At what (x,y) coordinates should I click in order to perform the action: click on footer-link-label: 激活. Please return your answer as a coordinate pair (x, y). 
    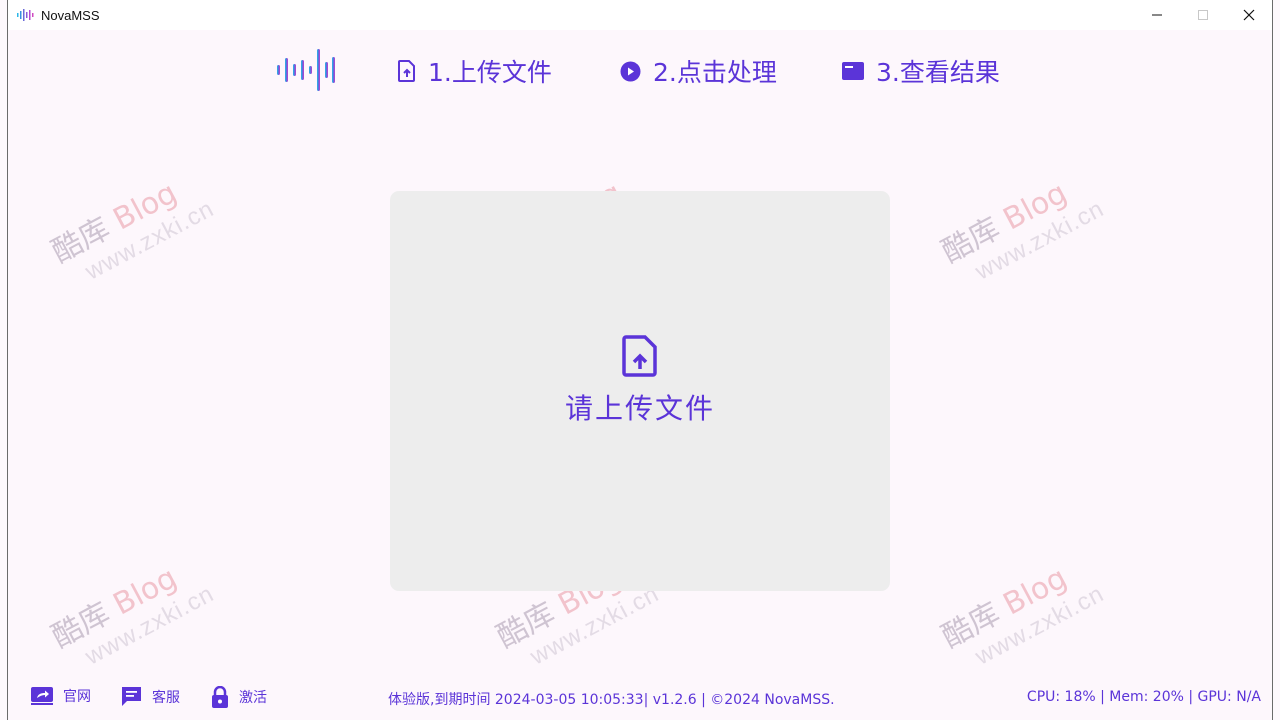
    Looking at the image, I should click on (253, 698).